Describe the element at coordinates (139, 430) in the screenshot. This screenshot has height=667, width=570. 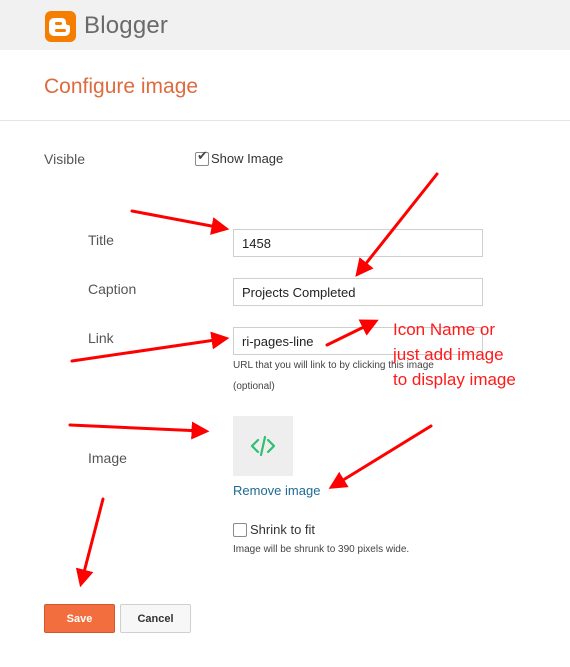
I see `arrow-to-image` at that location.